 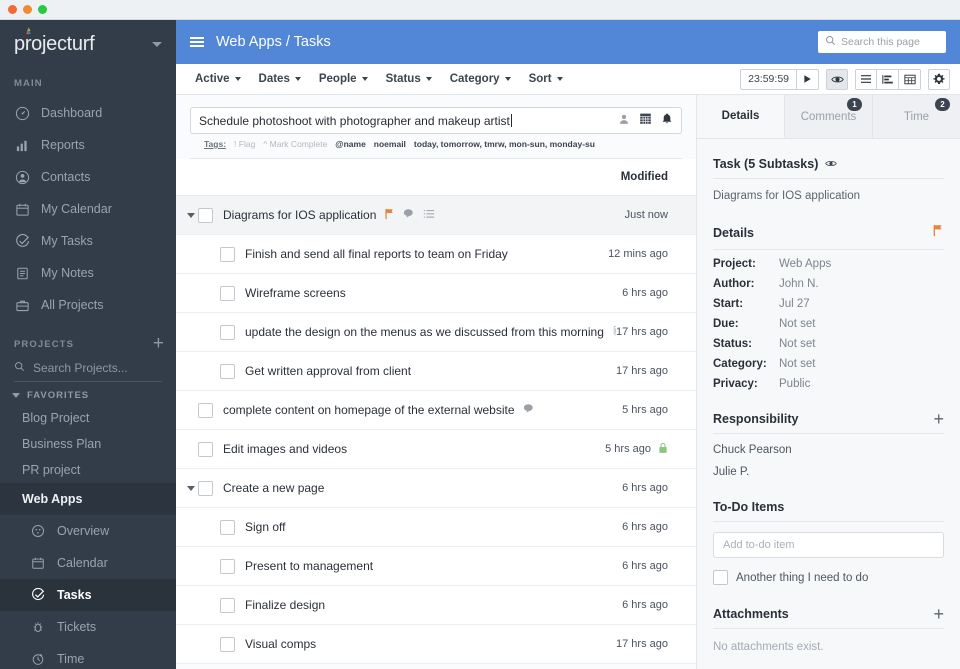 I want to click on table-row: Create a new page 6 hrs ago, so click(x=436, y=488).